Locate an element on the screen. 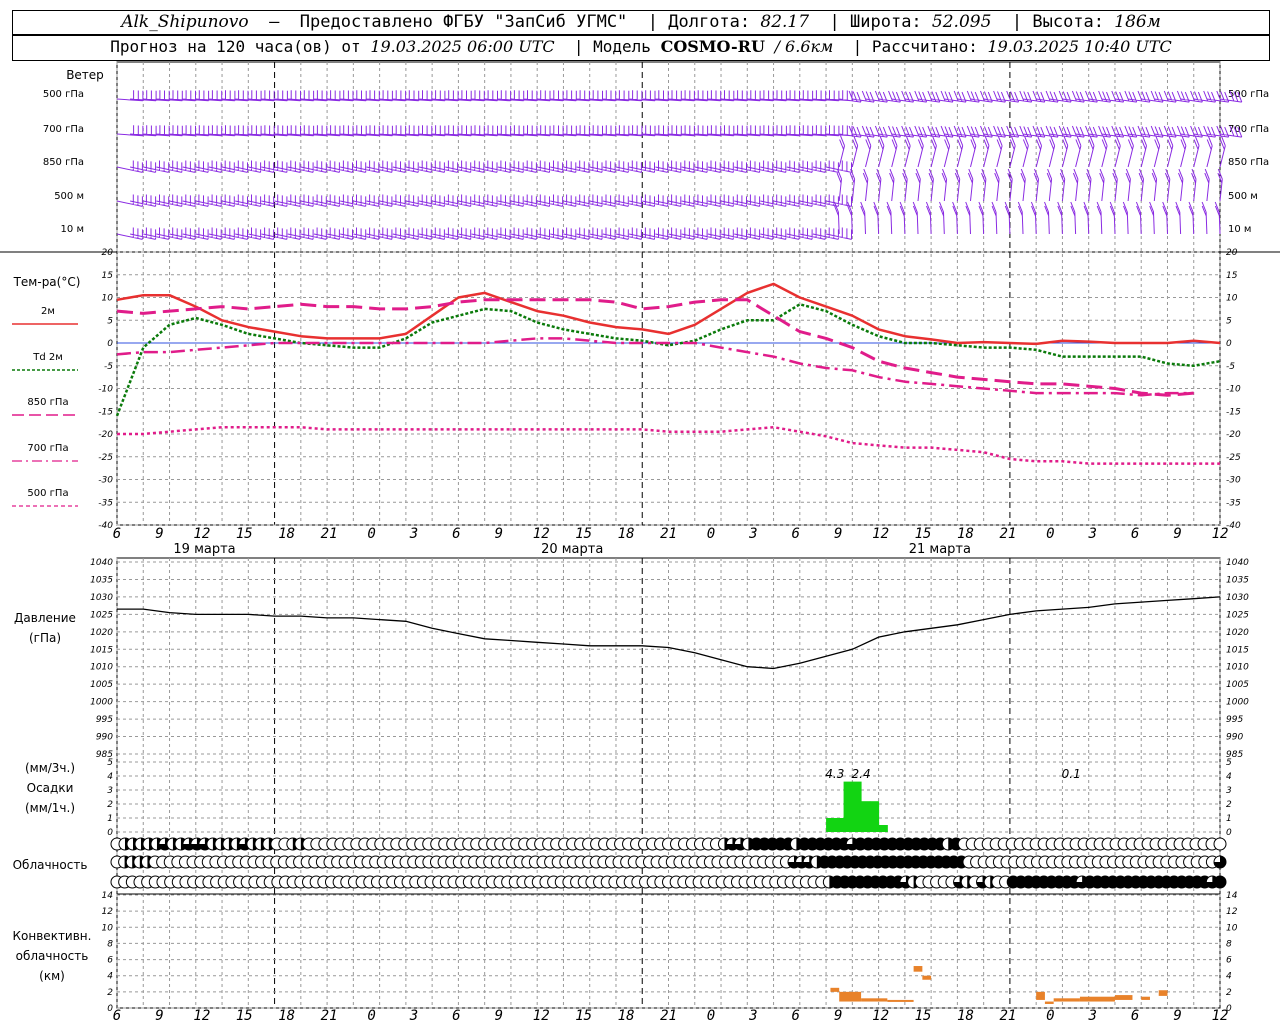  precip-tick-label: 4 is located at coordinates (110, 777).